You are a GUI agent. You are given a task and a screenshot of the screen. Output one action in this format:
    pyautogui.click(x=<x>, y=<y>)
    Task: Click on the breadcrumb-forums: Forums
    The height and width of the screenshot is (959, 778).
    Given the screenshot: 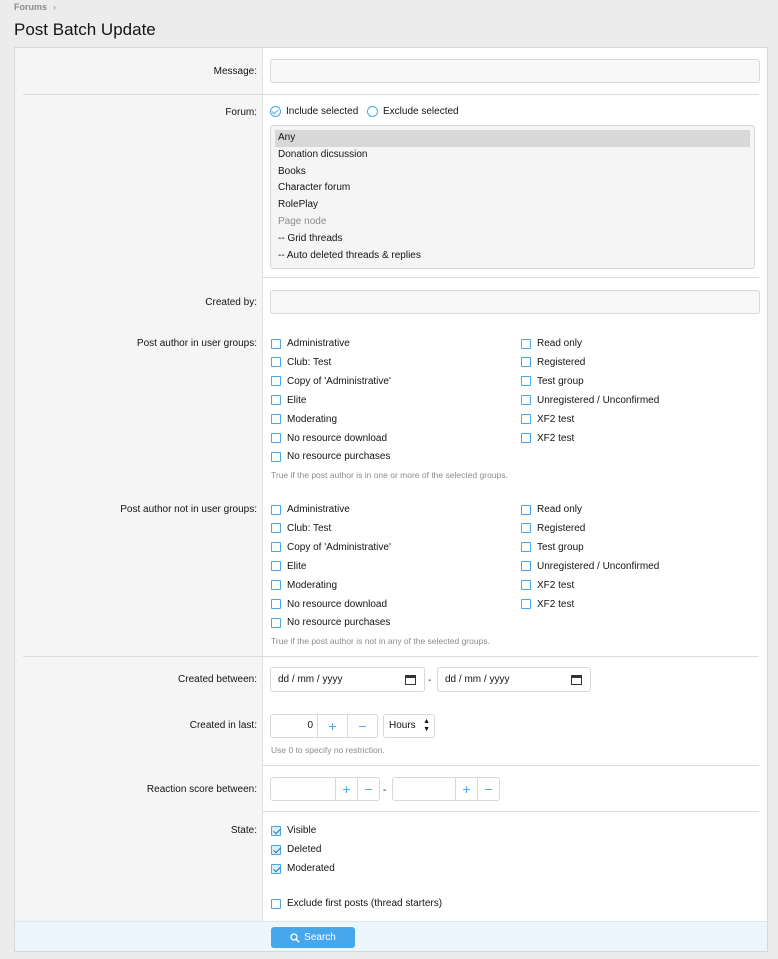 What is the action you would take?
    pyautogui.click(x=30, y=7)
    